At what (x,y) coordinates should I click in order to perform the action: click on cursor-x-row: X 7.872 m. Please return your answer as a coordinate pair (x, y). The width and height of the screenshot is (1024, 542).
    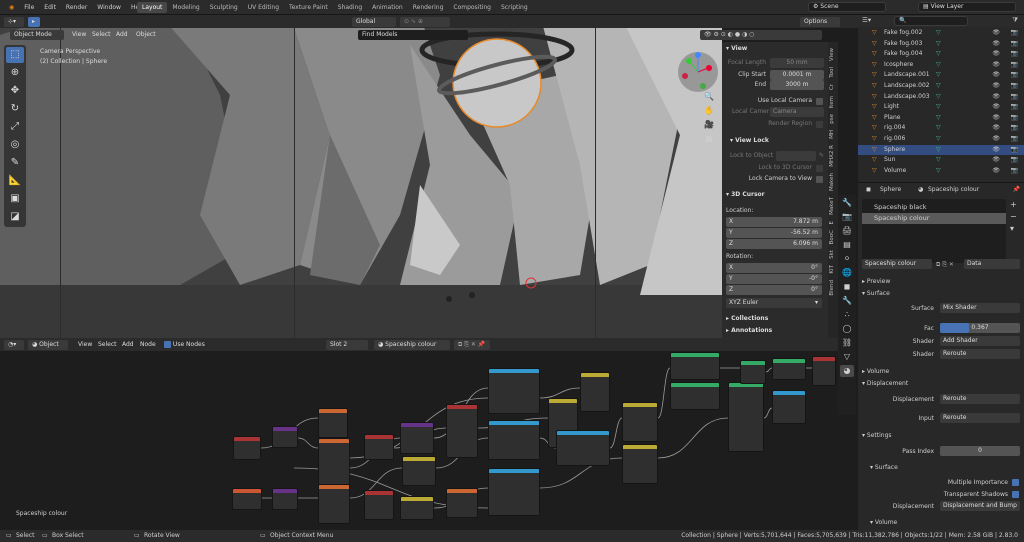
    Looking at the image, I should click on (775, 222).